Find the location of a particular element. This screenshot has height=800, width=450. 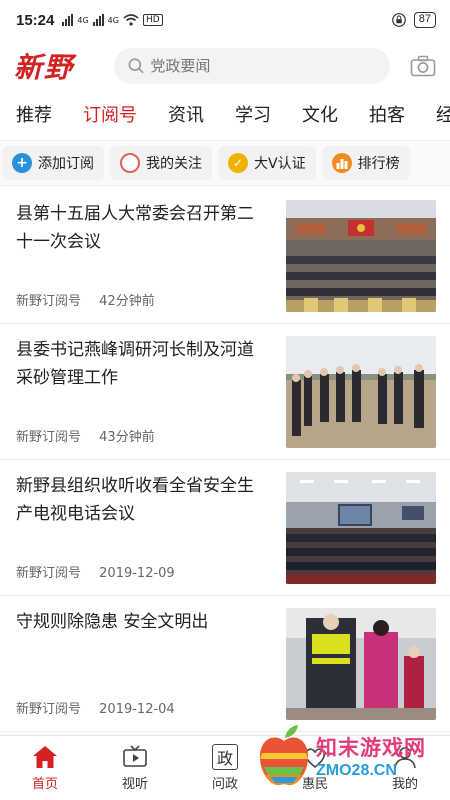

network-indicators: 4G 4G HD is located at coordinates (112, 20).